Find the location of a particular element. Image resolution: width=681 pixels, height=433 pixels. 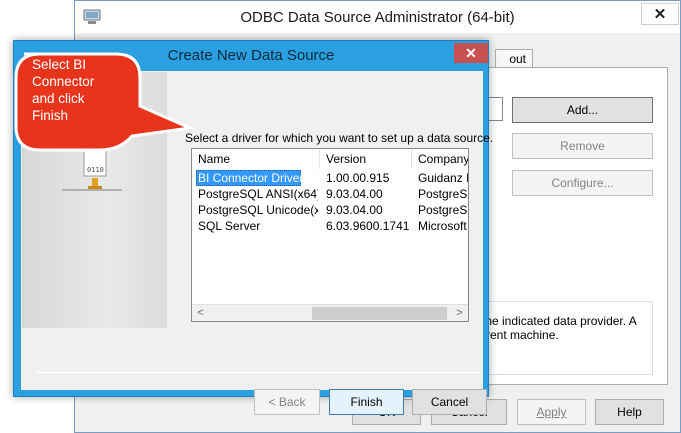

finish-button: Finish is located at coordinates (366, 402).